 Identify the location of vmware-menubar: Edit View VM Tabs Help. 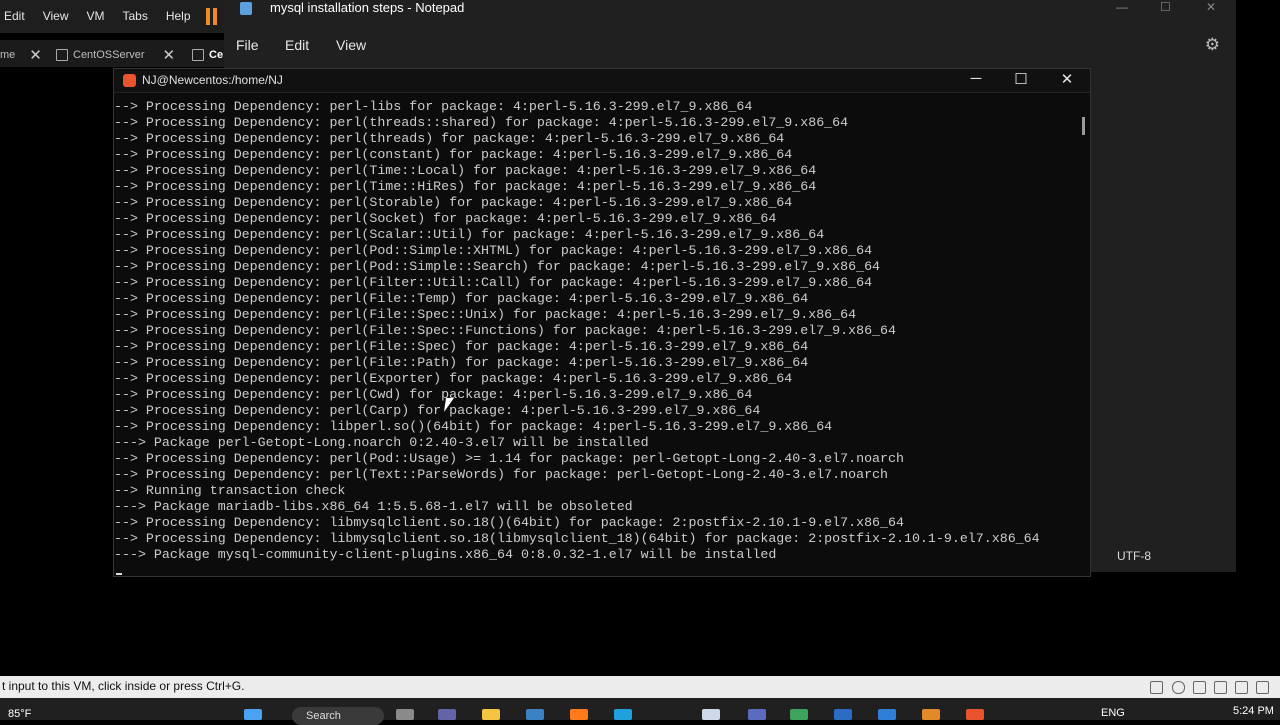
(115, 16).